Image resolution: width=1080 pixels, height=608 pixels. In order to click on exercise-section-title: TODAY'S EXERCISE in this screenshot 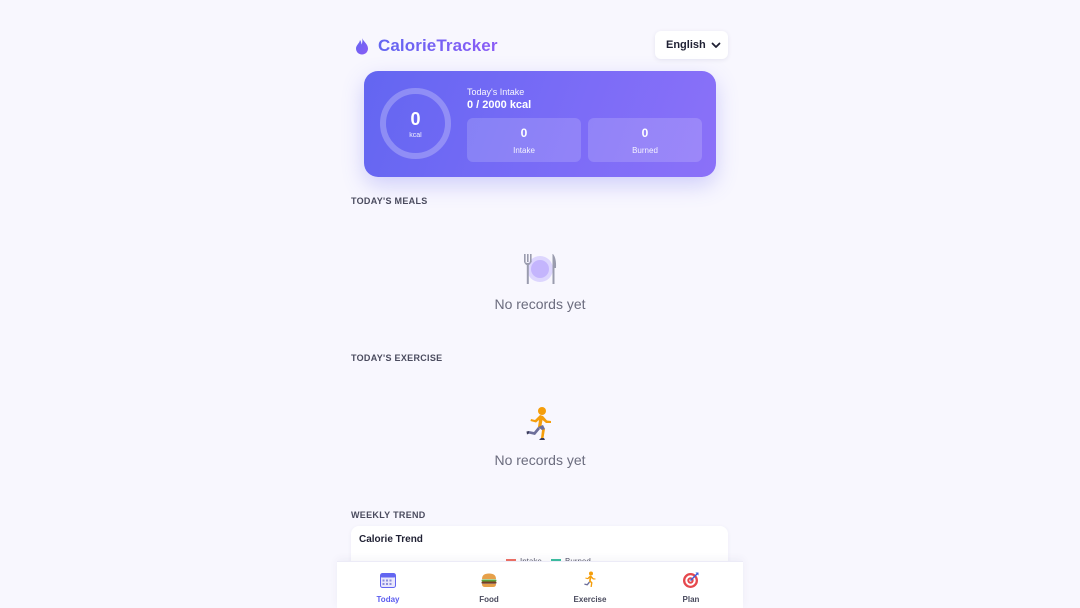, I will do `click(397, 358)`.